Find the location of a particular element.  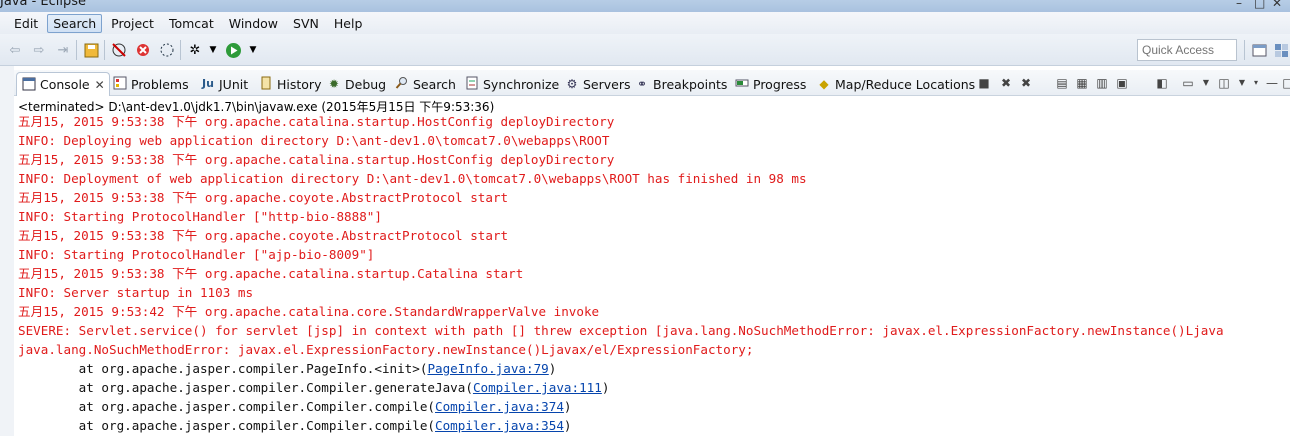

tab-console: Console ✕ is located at coordinates (63, 84).